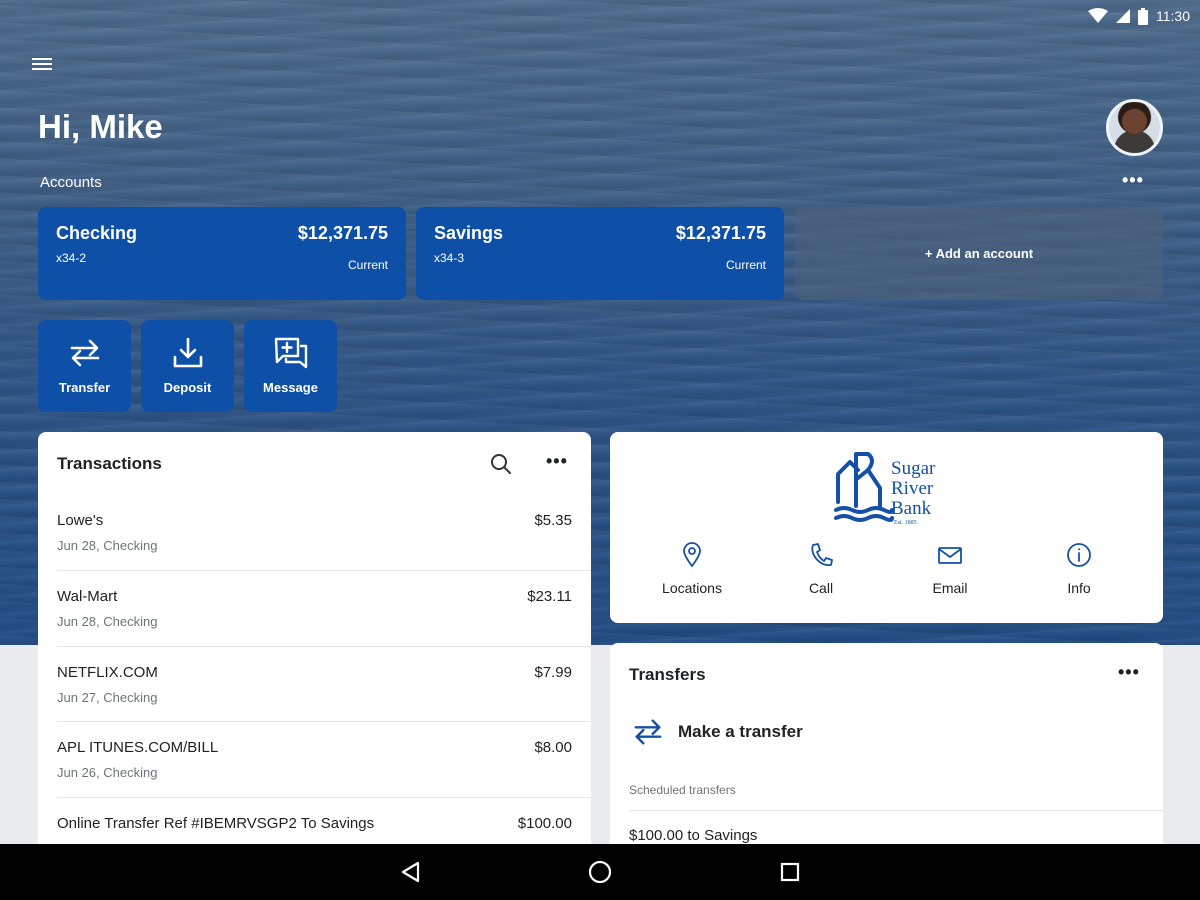 Image resolution: width=1200 pixels, height=900 pixels. Describe the element at coordinates (553, 520) in the screenshot. I see `transaction-amount: $5.35` at that location.